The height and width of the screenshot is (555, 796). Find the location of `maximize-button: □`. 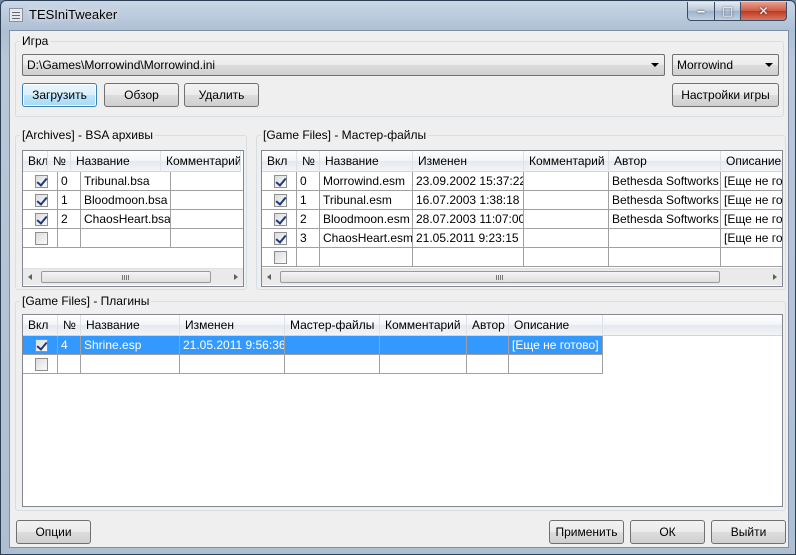

maximize-button: □ is located at coordinates (727, 11).